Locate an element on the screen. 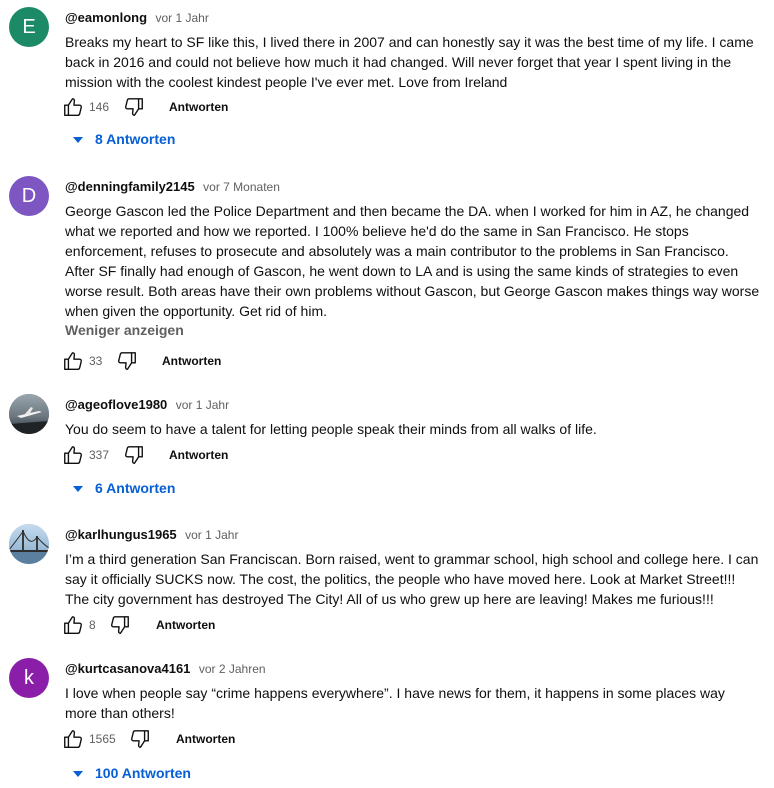 The image size is (774, 788). comment-header: @karlhungus1965 vor 1 Jahr is located at coordinates (151, 535).